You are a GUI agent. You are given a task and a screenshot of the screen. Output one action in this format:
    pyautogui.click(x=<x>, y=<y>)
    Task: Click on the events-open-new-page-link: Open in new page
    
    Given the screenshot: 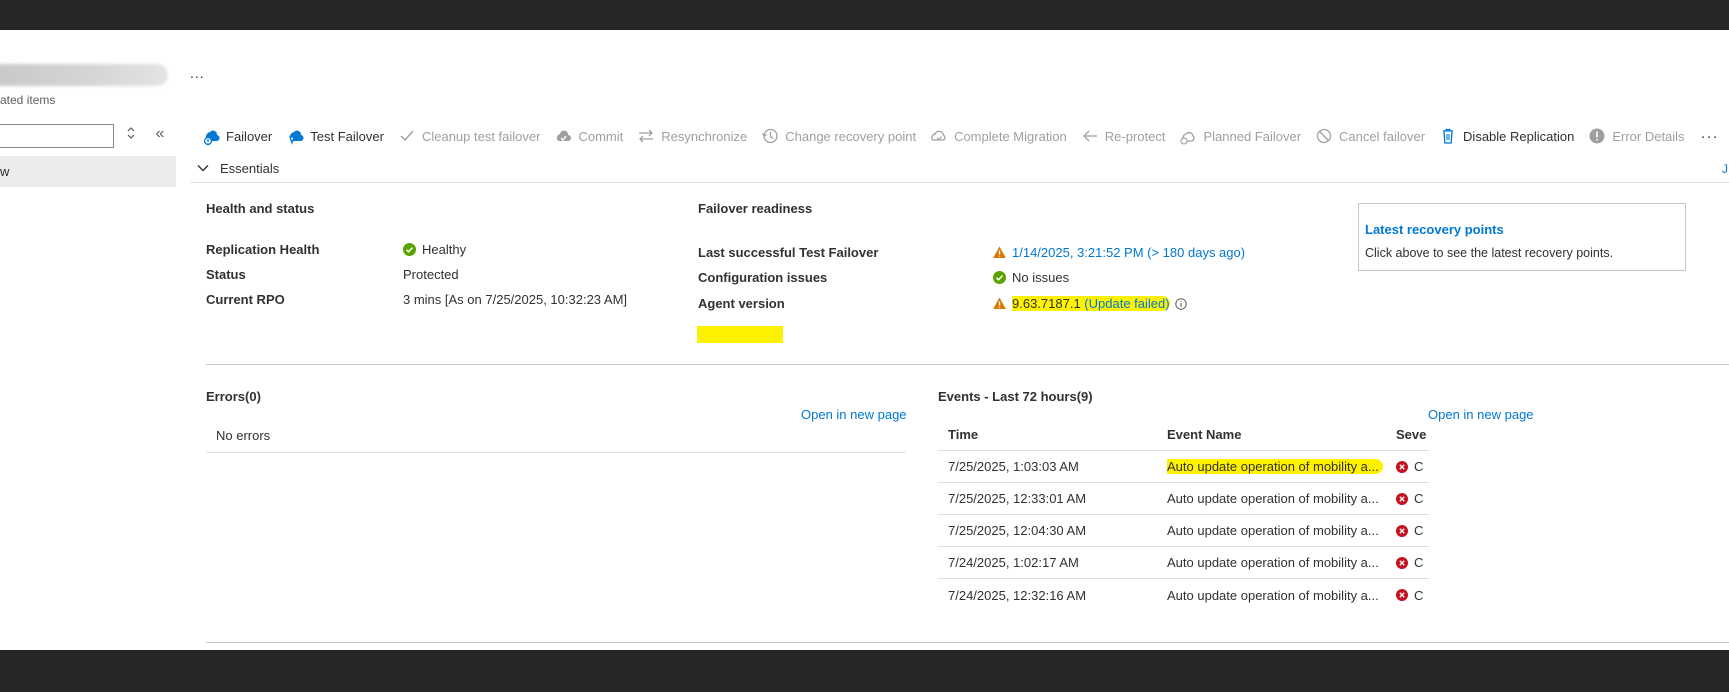 What is the action you would take?
    pyautogui.click(x=1481, y=414)
    